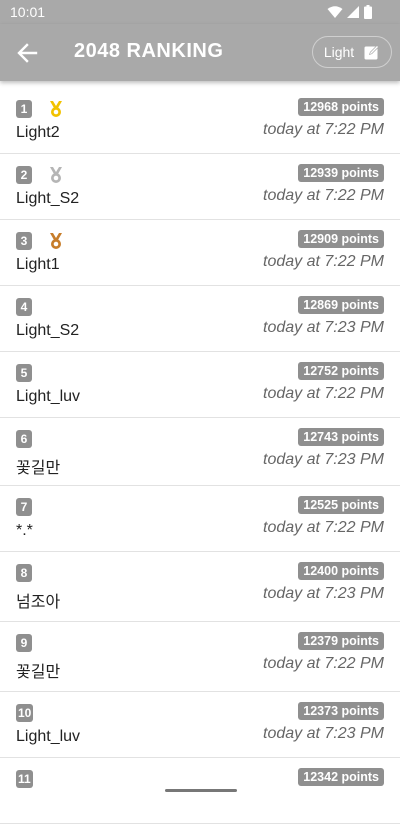 This screenshot has width=400, height=824. Describe the element at coordinates (341, 571) in the screenshot. I see `points-badge: 12400 points` at that location.